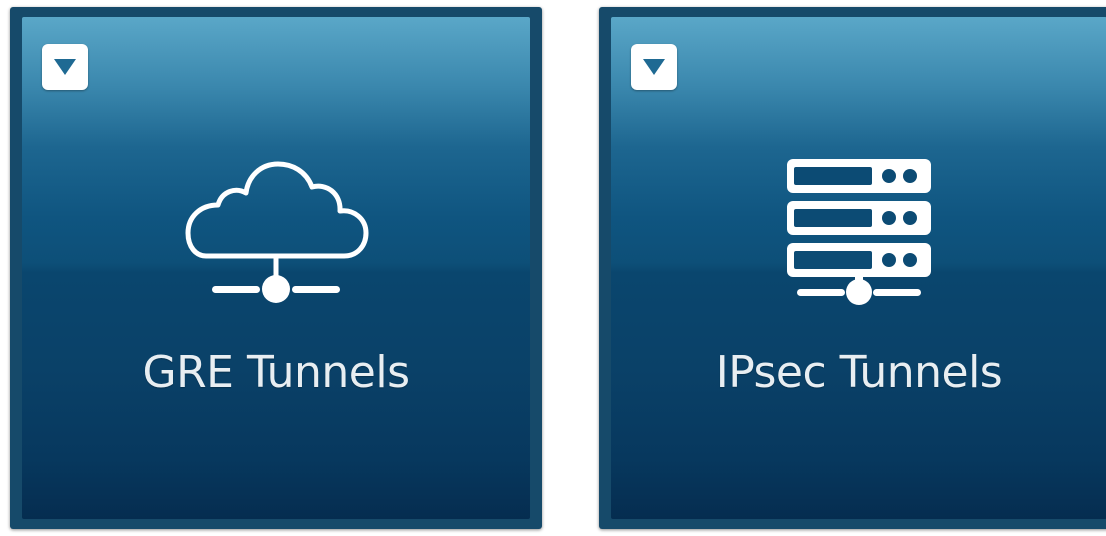 The height and width of the screenshot is (536, 1106). Describe the element at coordinates (276, 372) in the screenshot. I see `gre-tunnels-label: GRE Tunnels` at that location.